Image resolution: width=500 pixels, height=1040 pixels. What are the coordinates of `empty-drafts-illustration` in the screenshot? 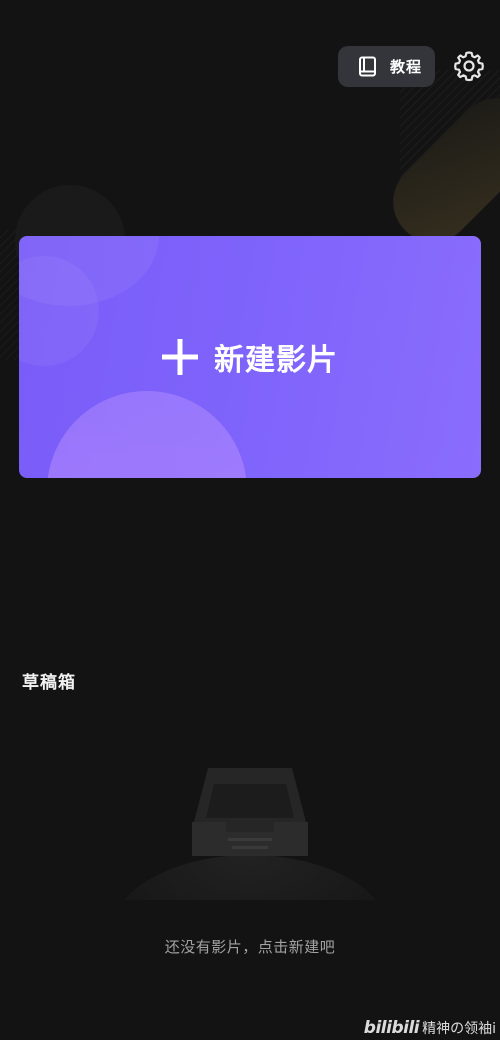 It's located at (250, 830).